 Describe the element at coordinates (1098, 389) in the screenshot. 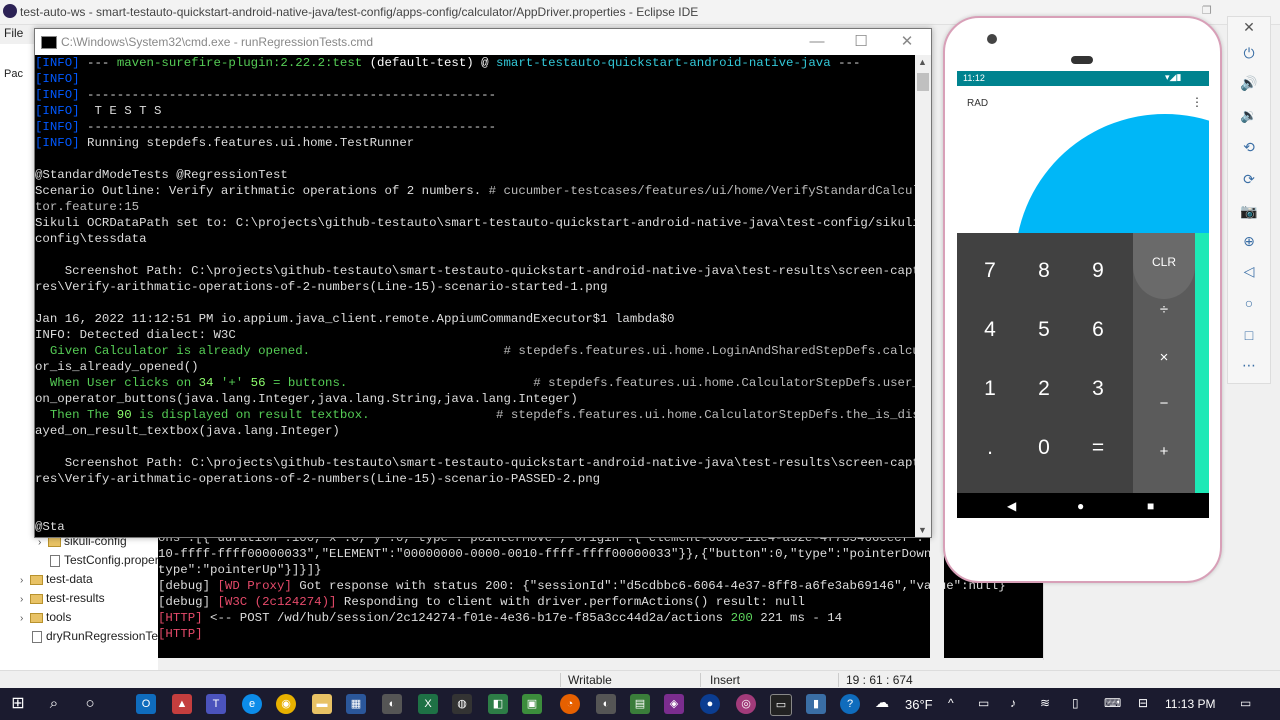

I see `key-3: 3` at that location.